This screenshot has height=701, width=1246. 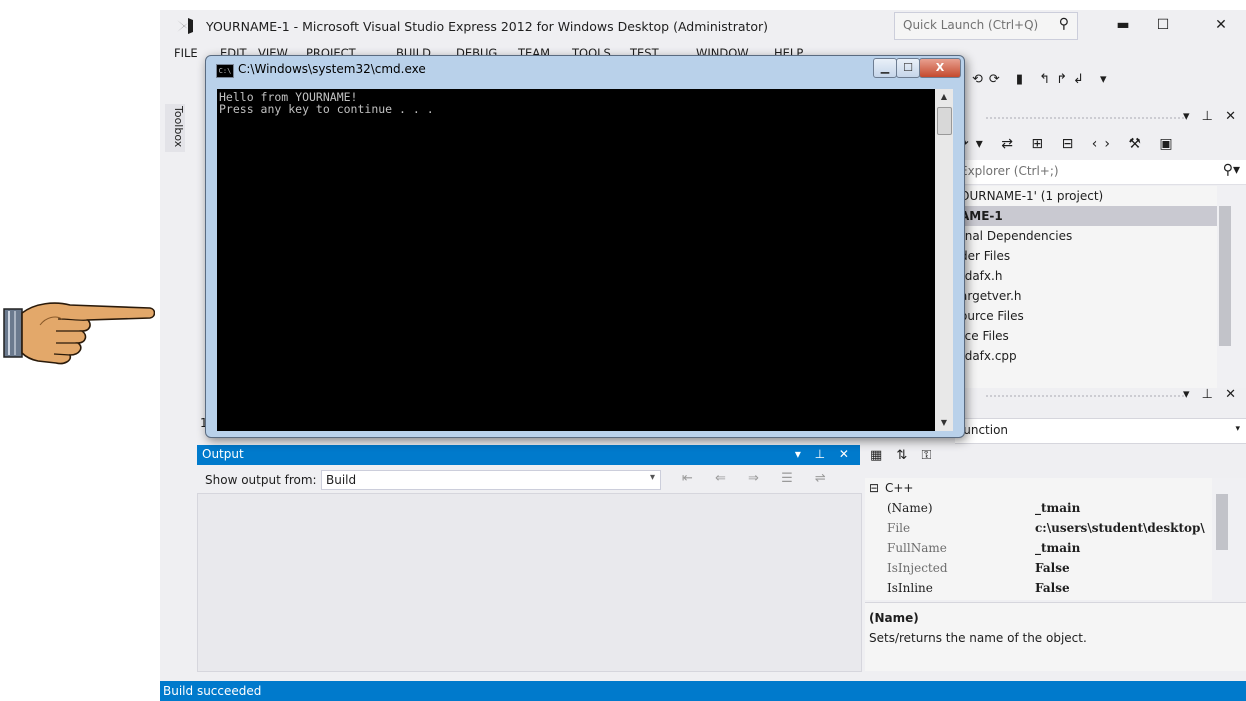 What do you see at coordinates (940, 68) in the screenshot?
I see `cmd-close-button: X` at bounding box center [940, 68].